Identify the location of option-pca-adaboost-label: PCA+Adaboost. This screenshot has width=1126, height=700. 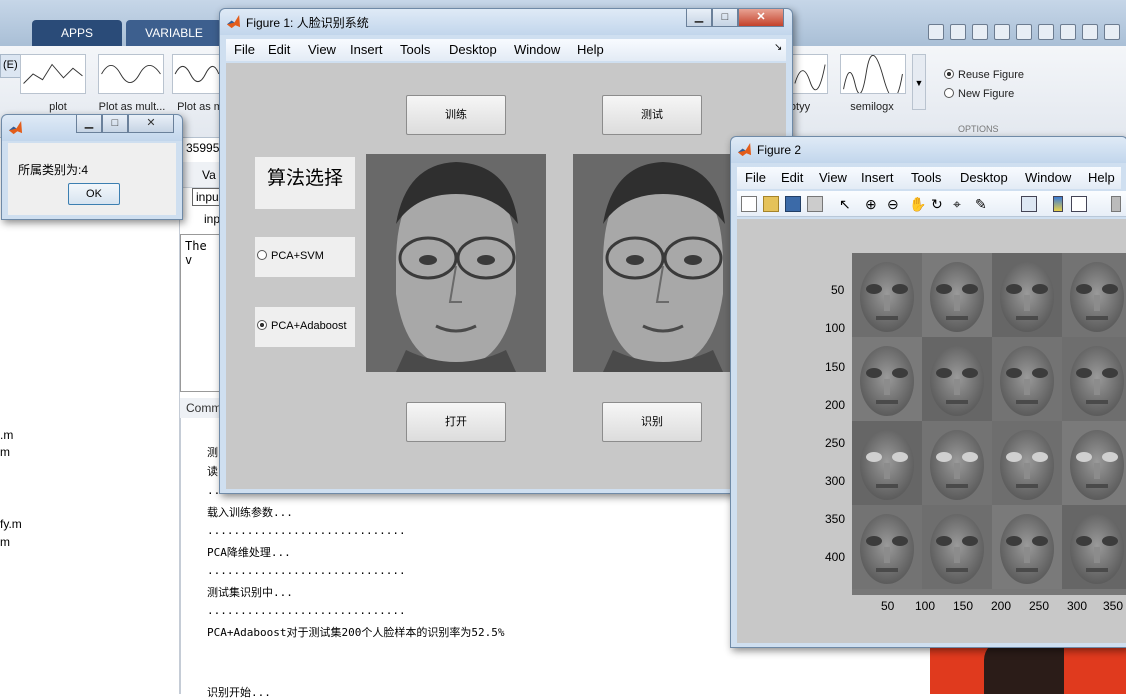
(309, 326).